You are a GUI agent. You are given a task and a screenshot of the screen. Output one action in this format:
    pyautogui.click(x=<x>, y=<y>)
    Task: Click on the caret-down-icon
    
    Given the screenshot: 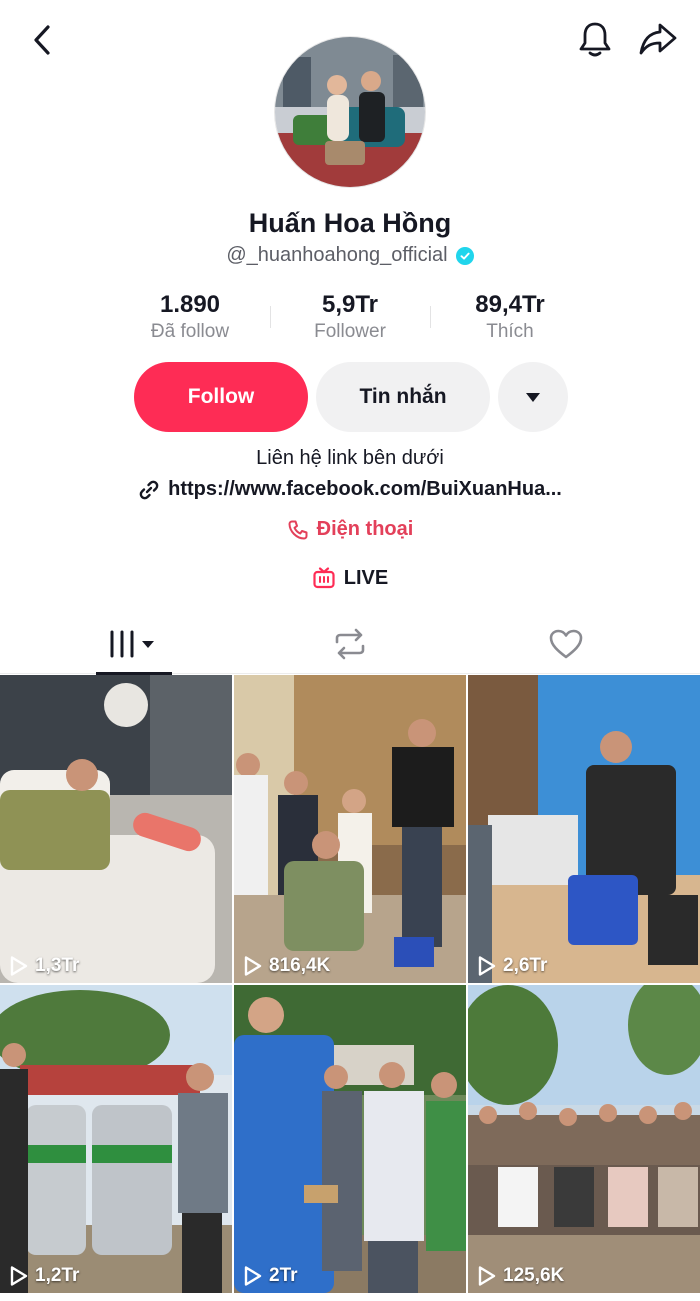 What is the action you would take?
    pyautogui.click(x=533, y=397)
    